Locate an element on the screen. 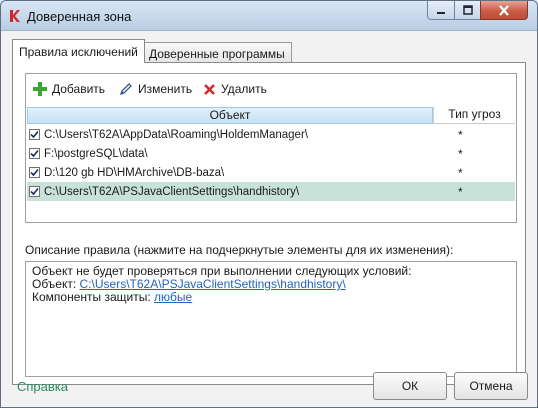 This screenshot has width=538, height=408. pencil-icon is located at coordinates (126, 89).